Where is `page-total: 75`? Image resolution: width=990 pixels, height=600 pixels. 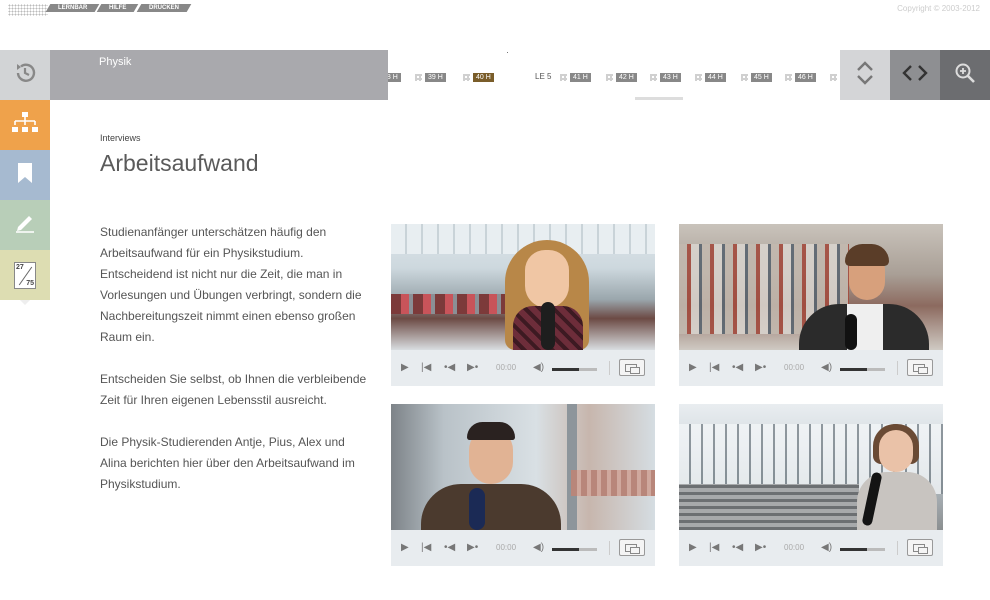
page-total: 75 is located at coordinates (30, 283).